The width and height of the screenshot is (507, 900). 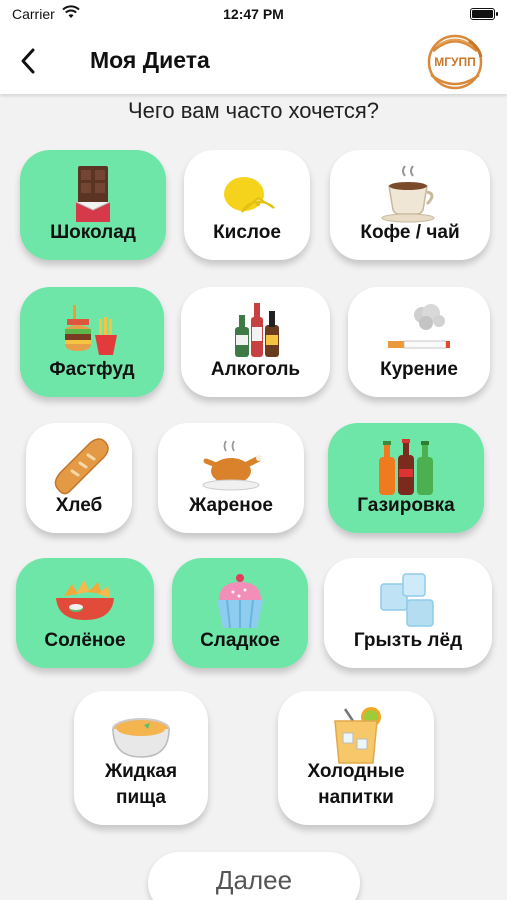 I want to click on option-smoking: Курение, so click(x=419, y=342).